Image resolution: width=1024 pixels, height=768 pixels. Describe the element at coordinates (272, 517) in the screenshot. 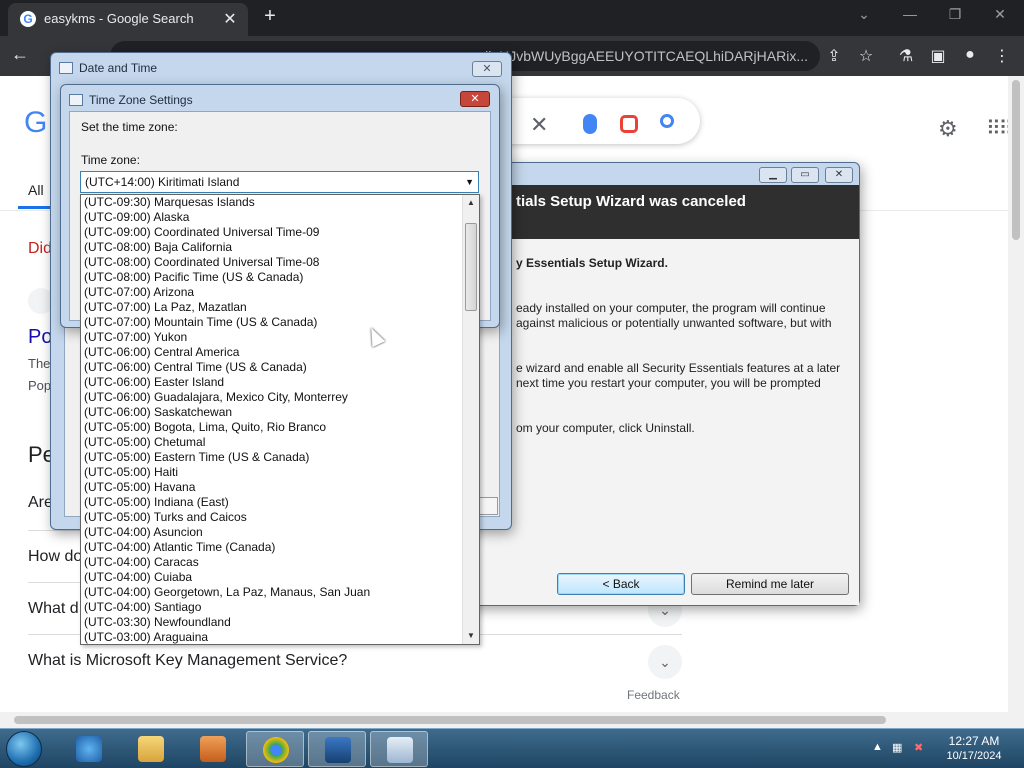

I see `time-zone-option: (UTC-05:00) Turks and Caicos` at that location.